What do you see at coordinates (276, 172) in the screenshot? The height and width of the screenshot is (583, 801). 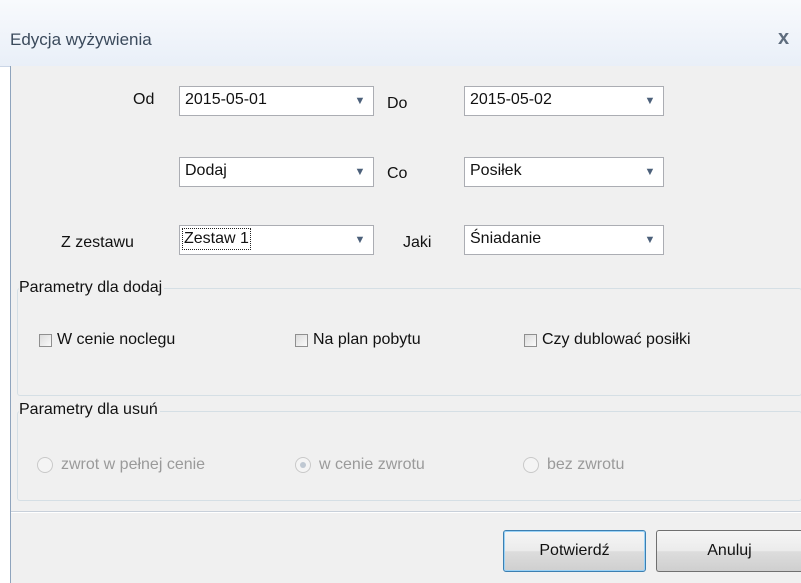 I see `action-select: Dodaj ▼` at bounding box center [276, 172].